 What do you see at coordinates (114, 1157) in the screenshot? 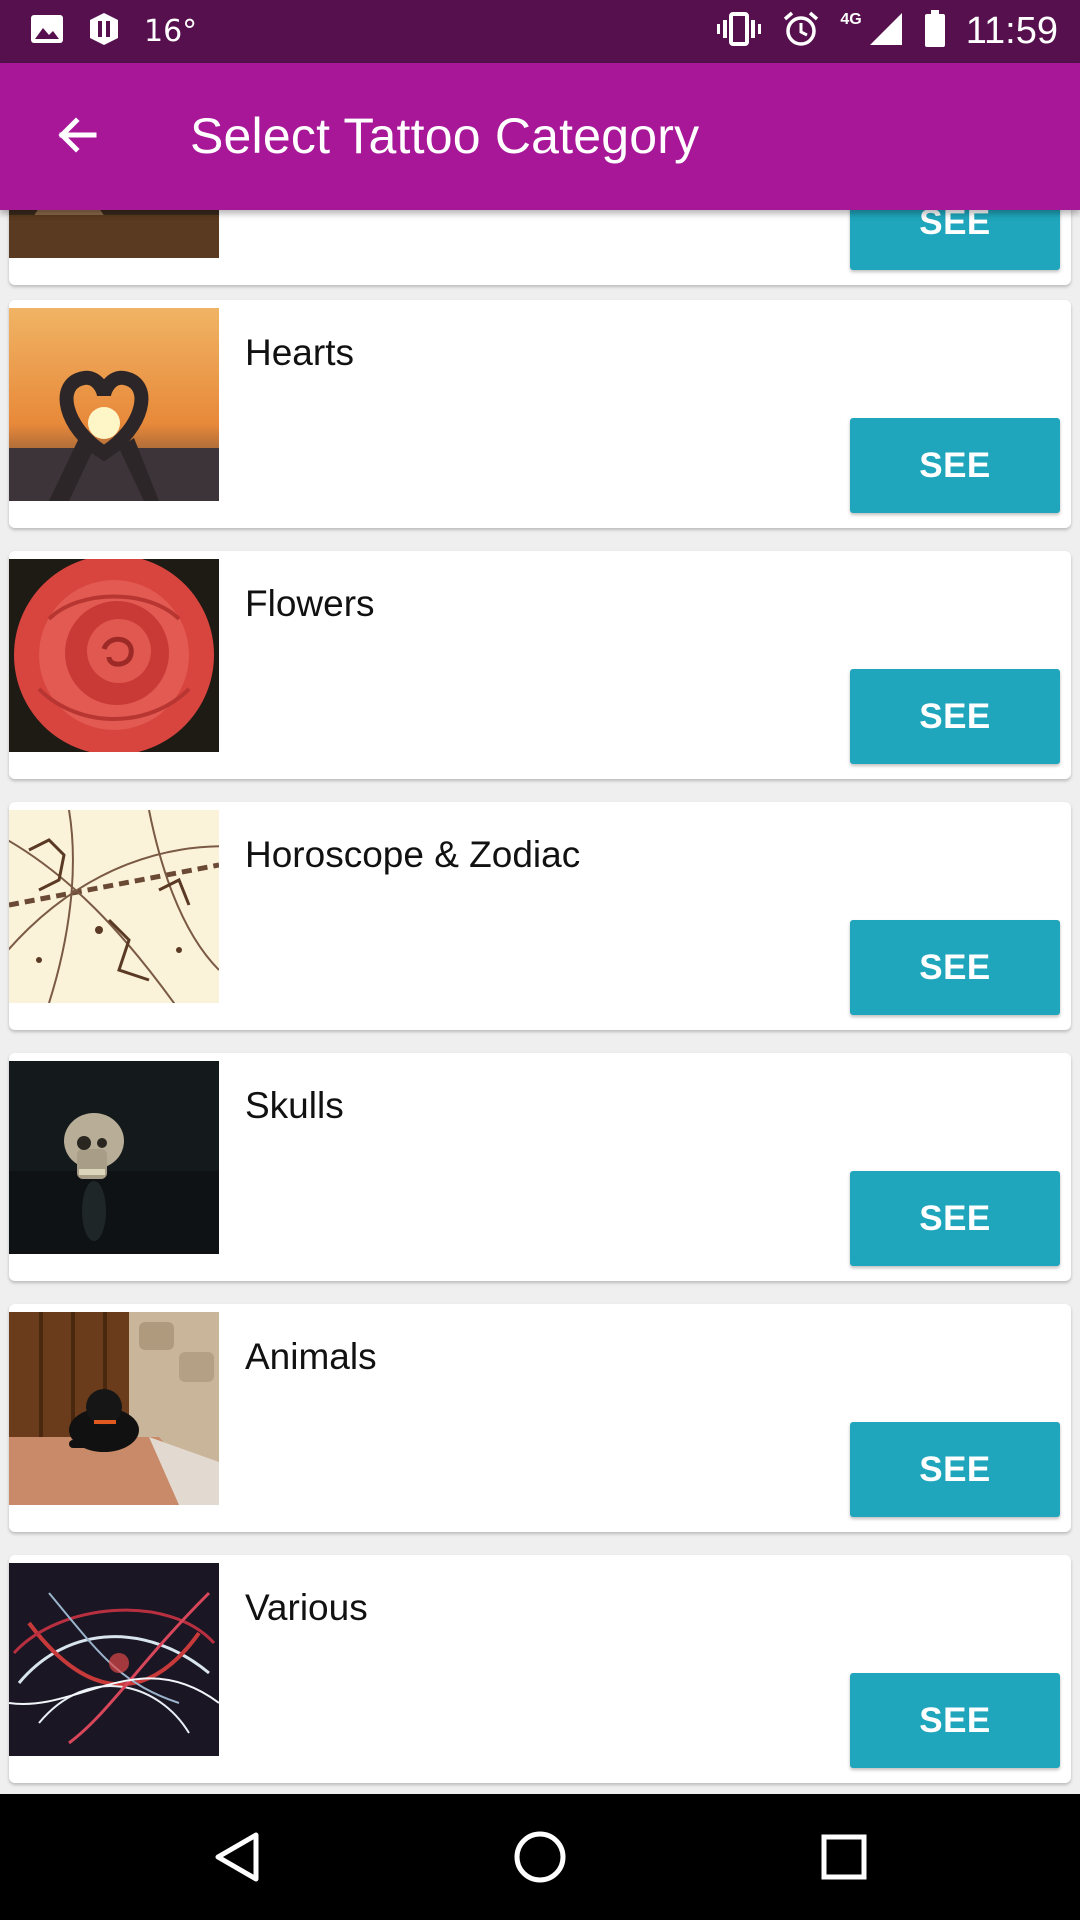
I see `category-thumbnail-skulls` at bounding box center [114, 1157].